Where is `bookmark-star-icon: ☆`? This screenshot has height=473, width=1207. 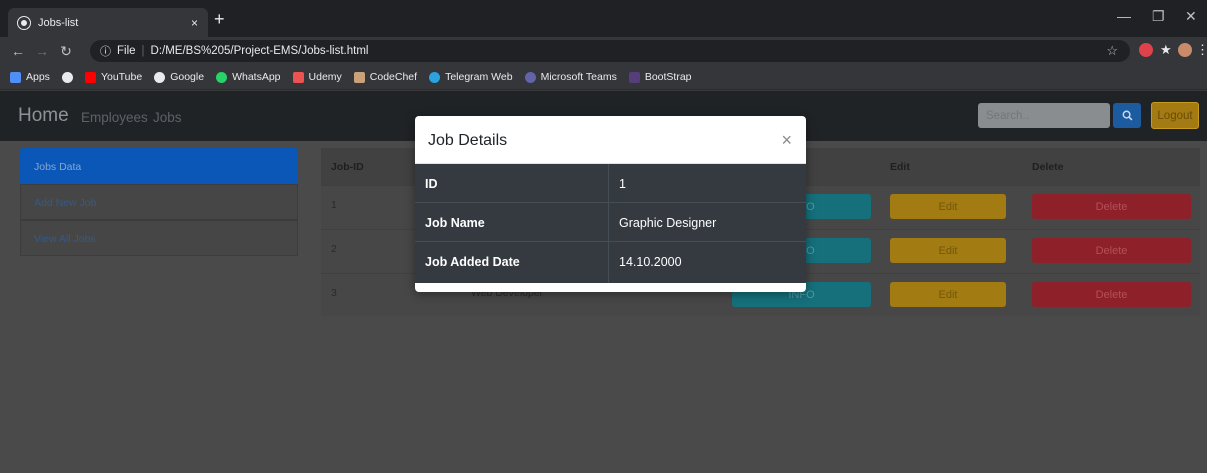 bookmark-star-icon: ☆ is located at coordinates (1112, 51).